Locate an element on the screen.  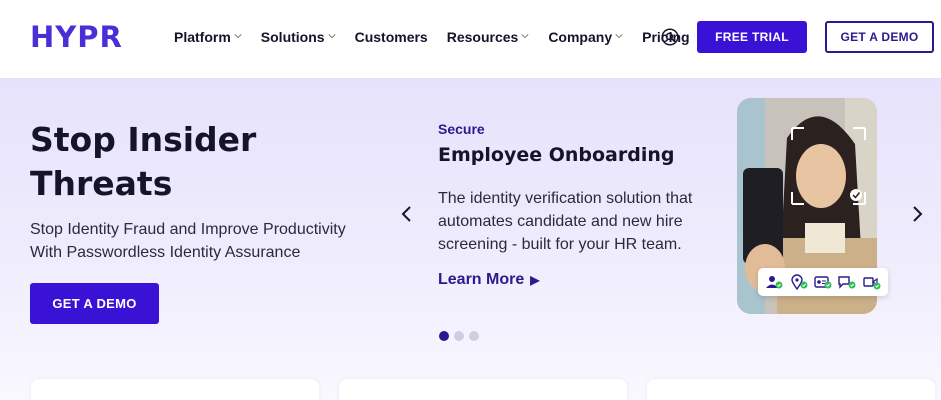
verification-badges is located at coordinates (823, 282).